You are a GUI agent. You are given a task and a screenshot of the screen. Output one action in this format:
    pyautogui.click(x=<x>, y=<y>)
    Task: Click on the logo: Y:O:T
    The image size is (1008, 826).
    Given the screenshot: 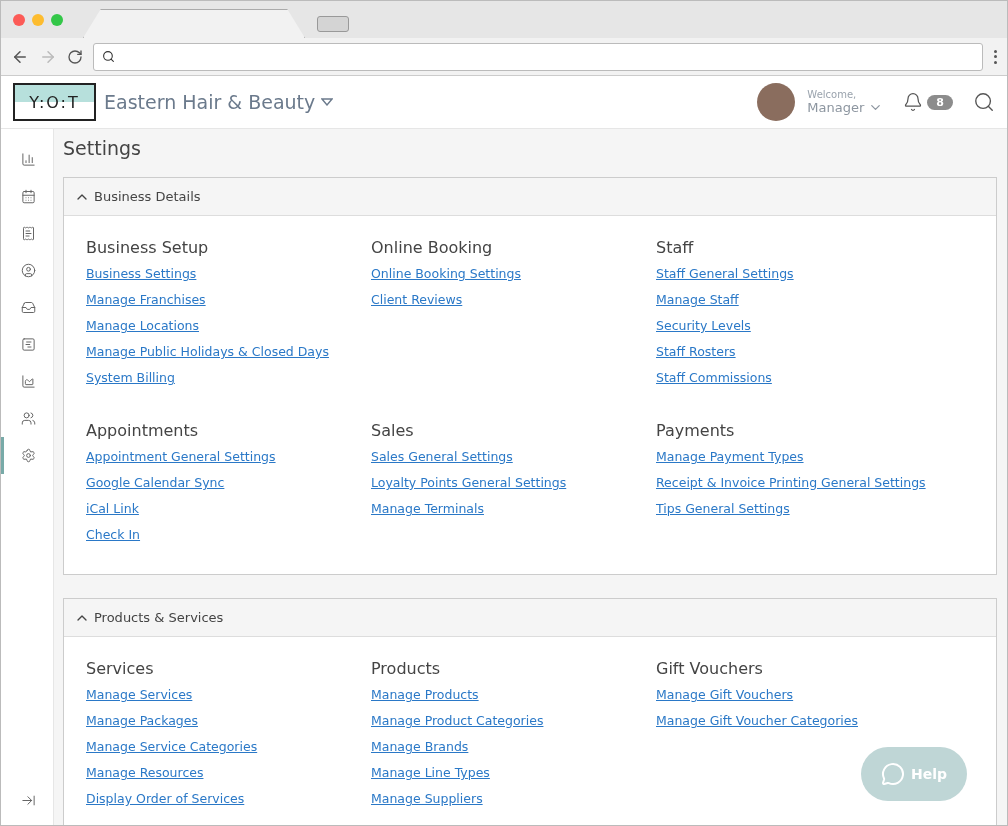 What is the action you would take?
    pyautogui.click(x=54, y=102)
    